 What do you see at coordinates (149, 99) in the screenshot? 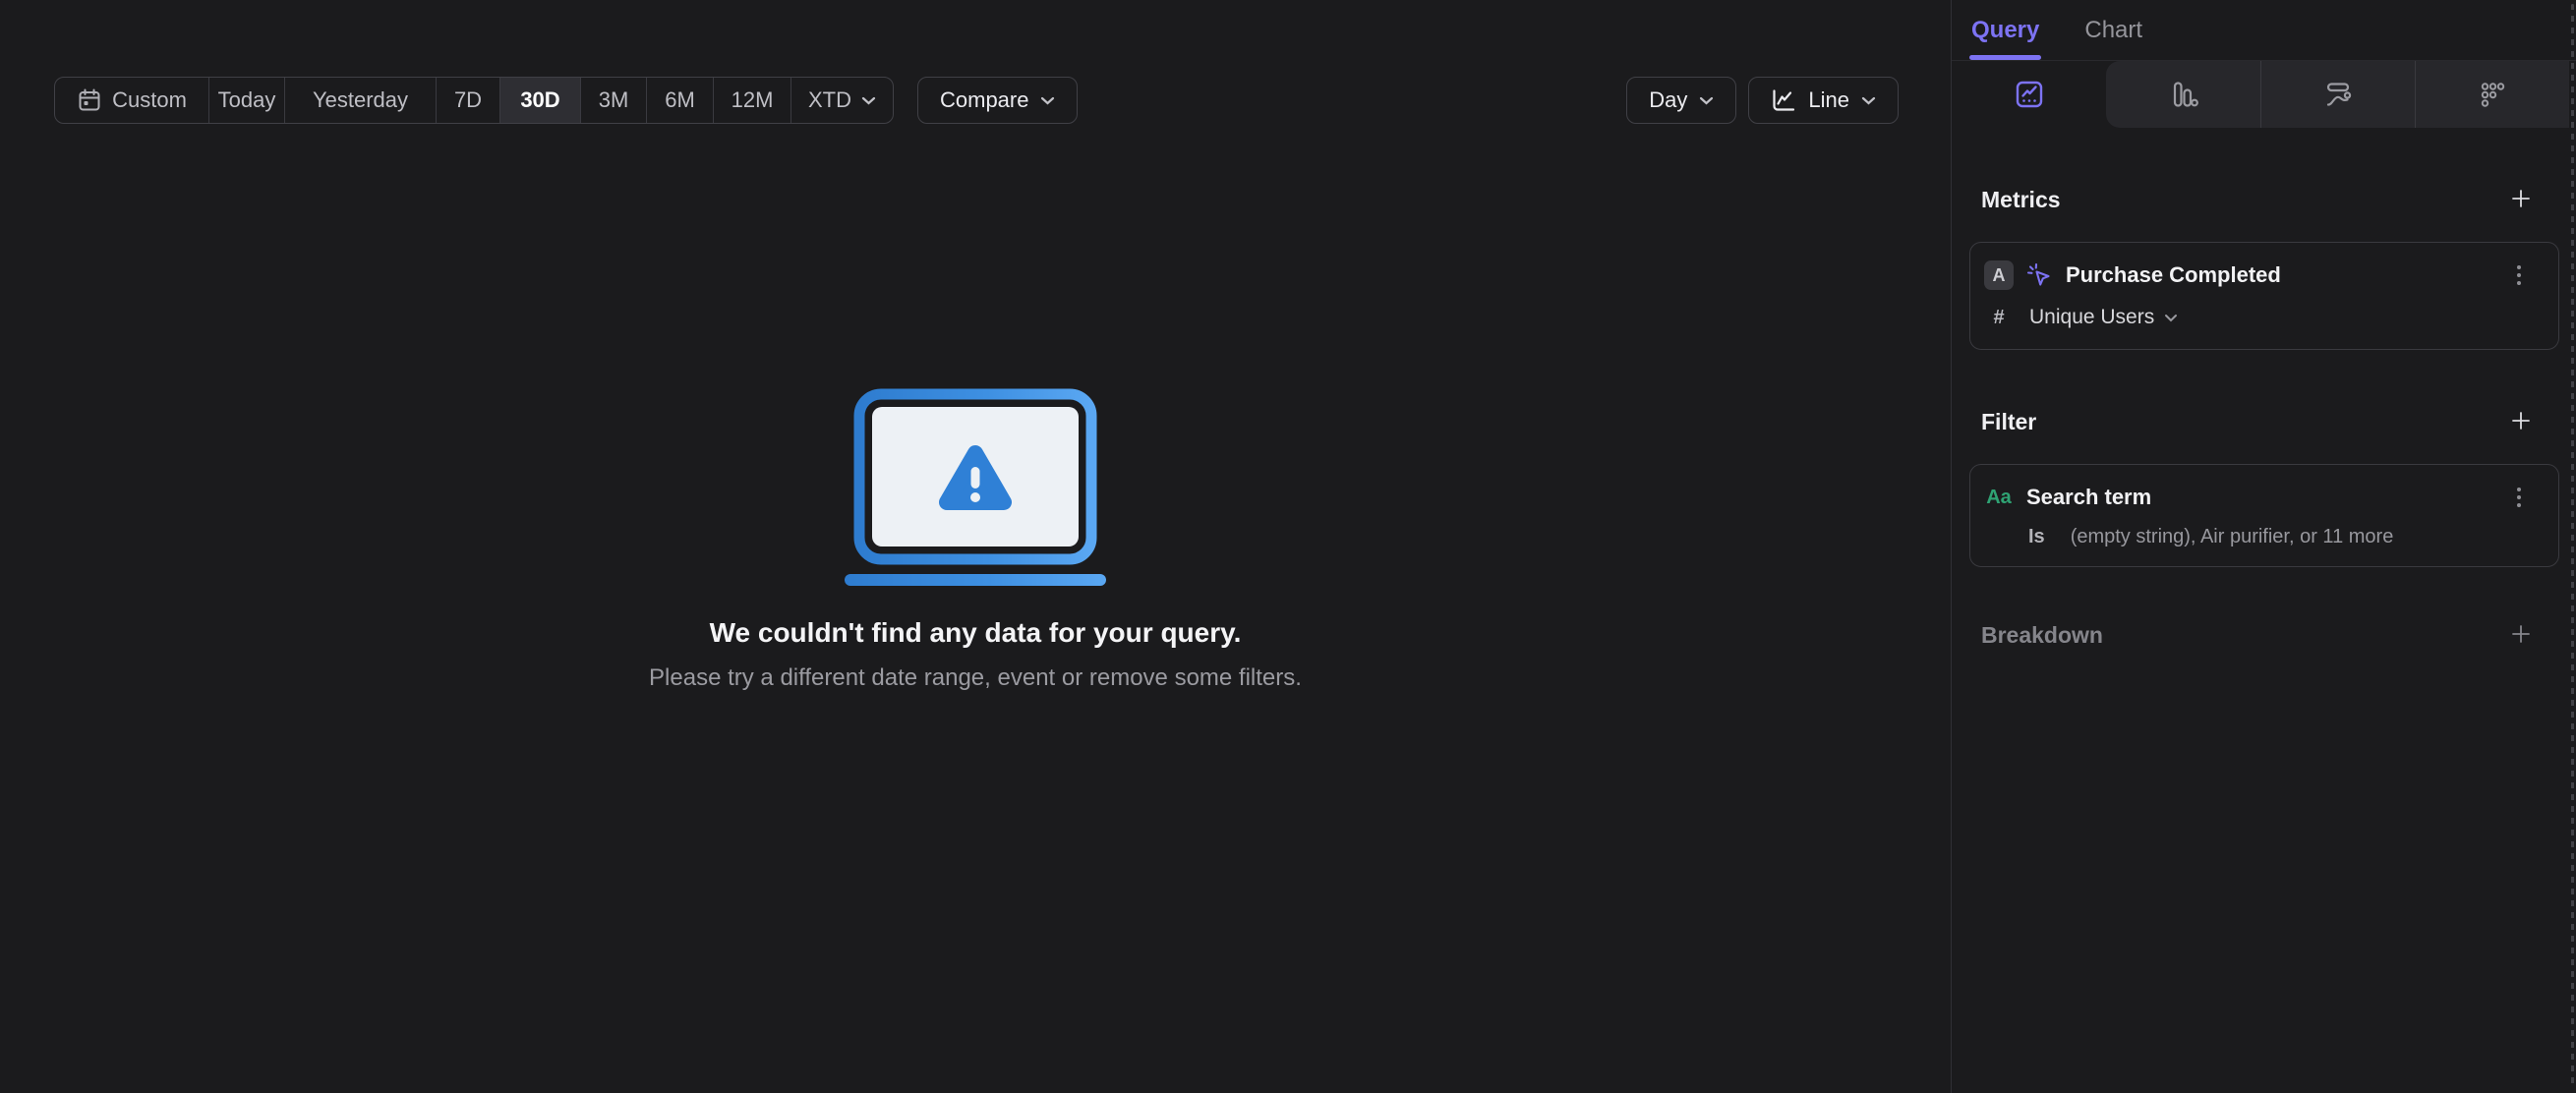
I see `date-preset-label: Custom` at bounding box center [149, 99].